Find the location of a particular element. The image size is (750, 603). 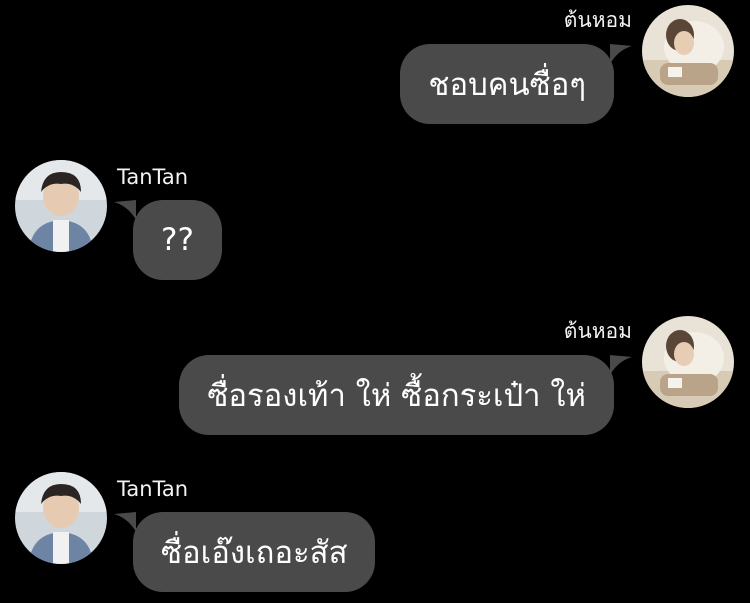

message-bubble: ซื่อเอ๊งเถอะสัส is located at coordinates (254, 552).